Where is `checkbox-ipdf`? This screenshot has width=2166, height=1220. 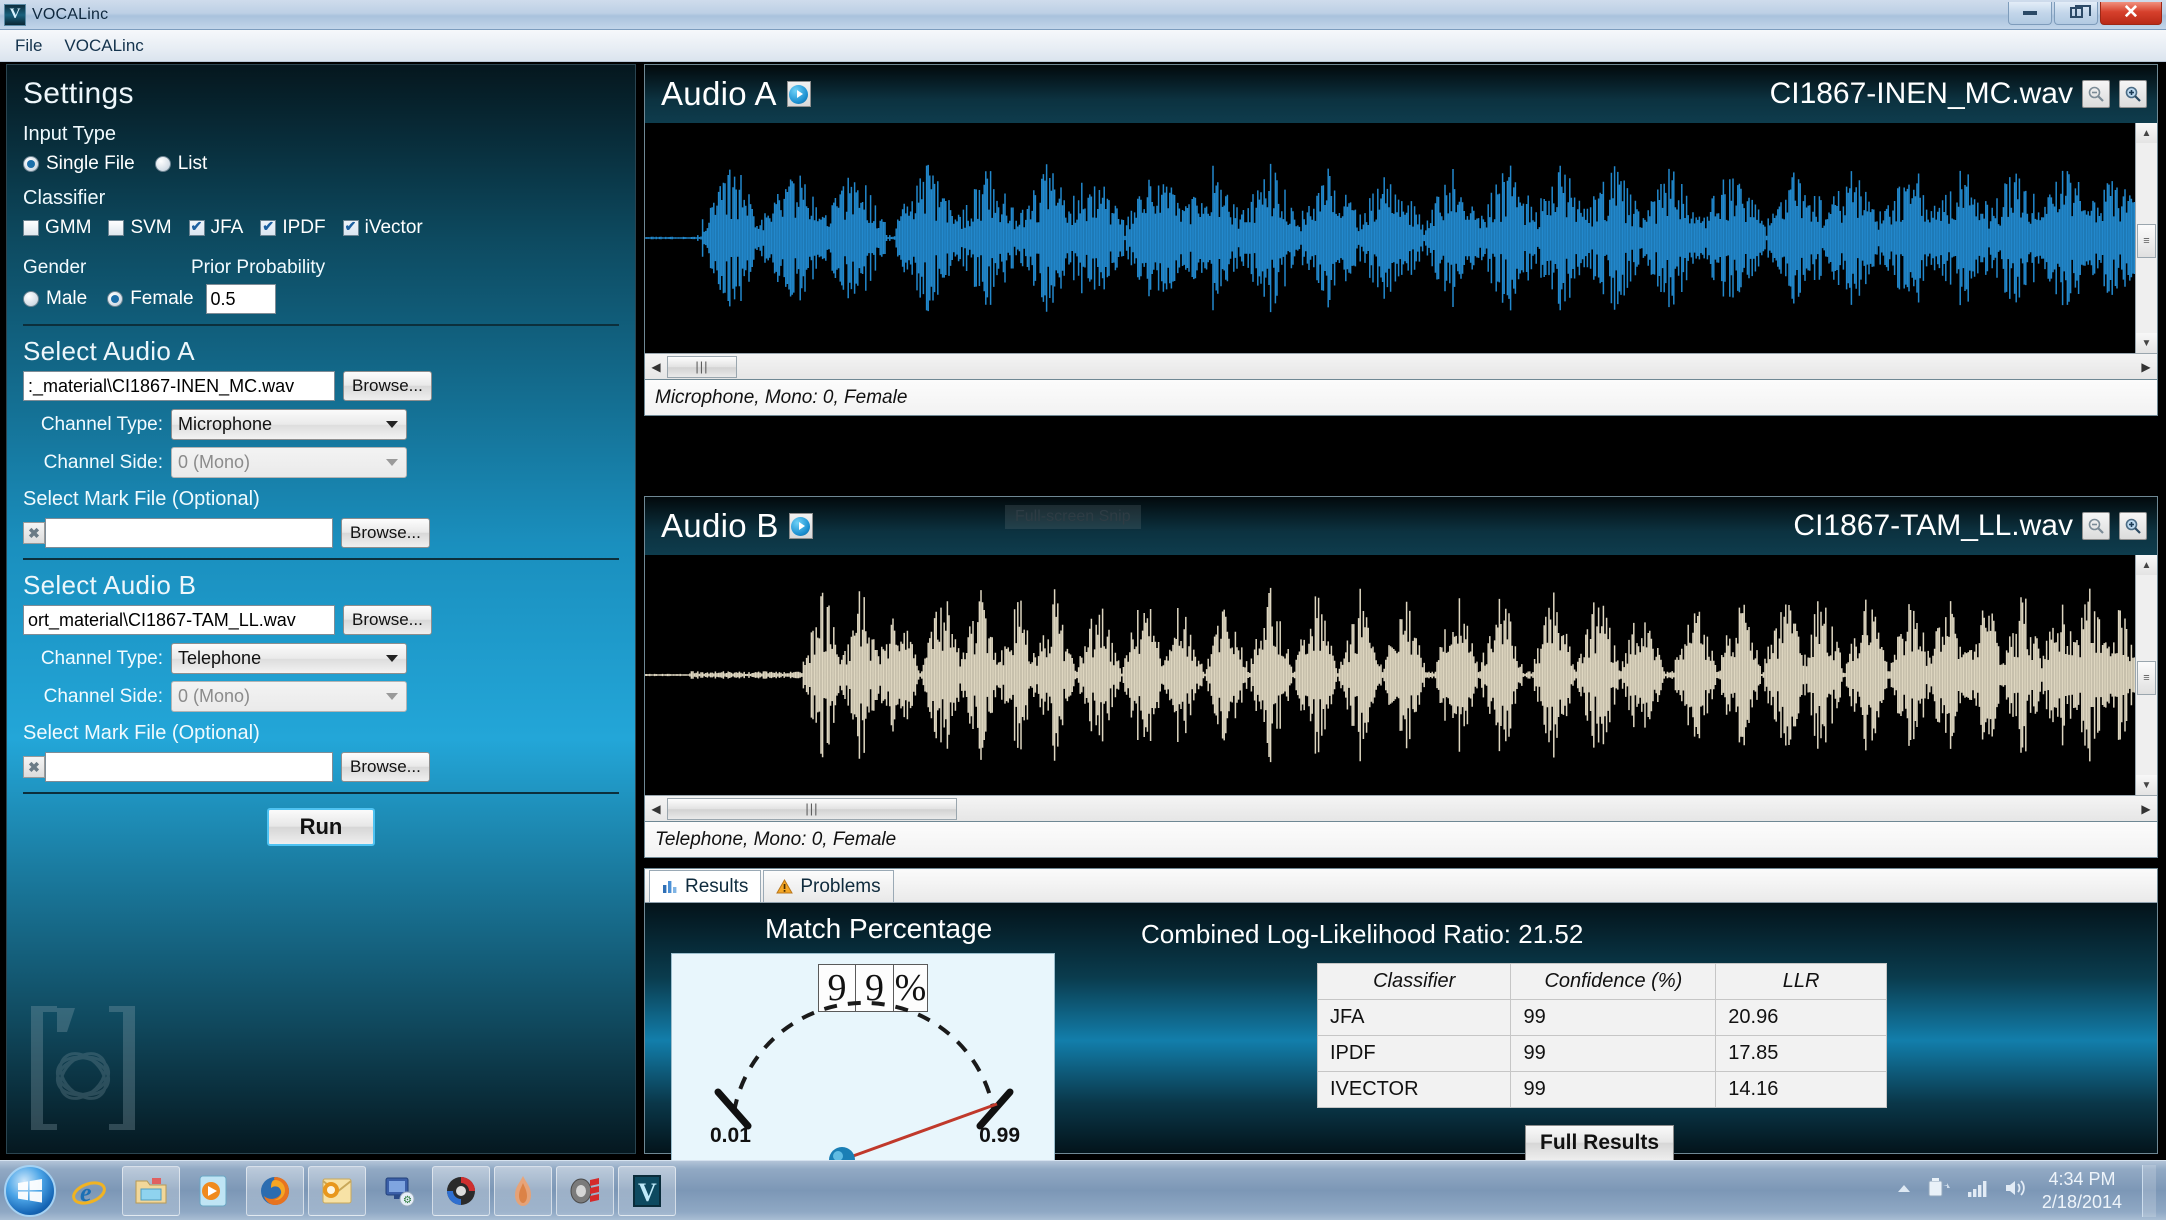 checkbox-ipdf is located at coordinates (268, 227).